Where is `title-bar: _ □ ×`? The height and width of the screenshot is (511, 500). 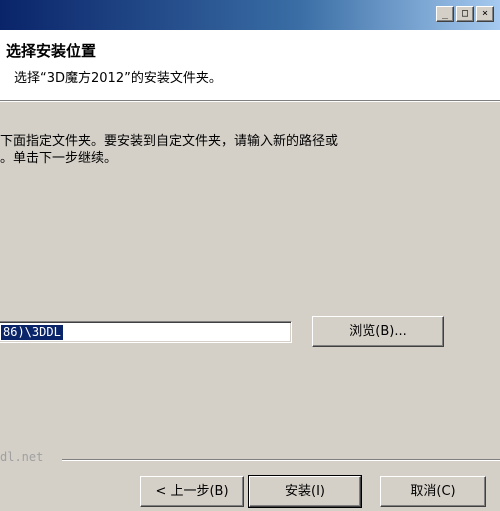 title-bar: _ □ × is located at coordinates (250, 15).